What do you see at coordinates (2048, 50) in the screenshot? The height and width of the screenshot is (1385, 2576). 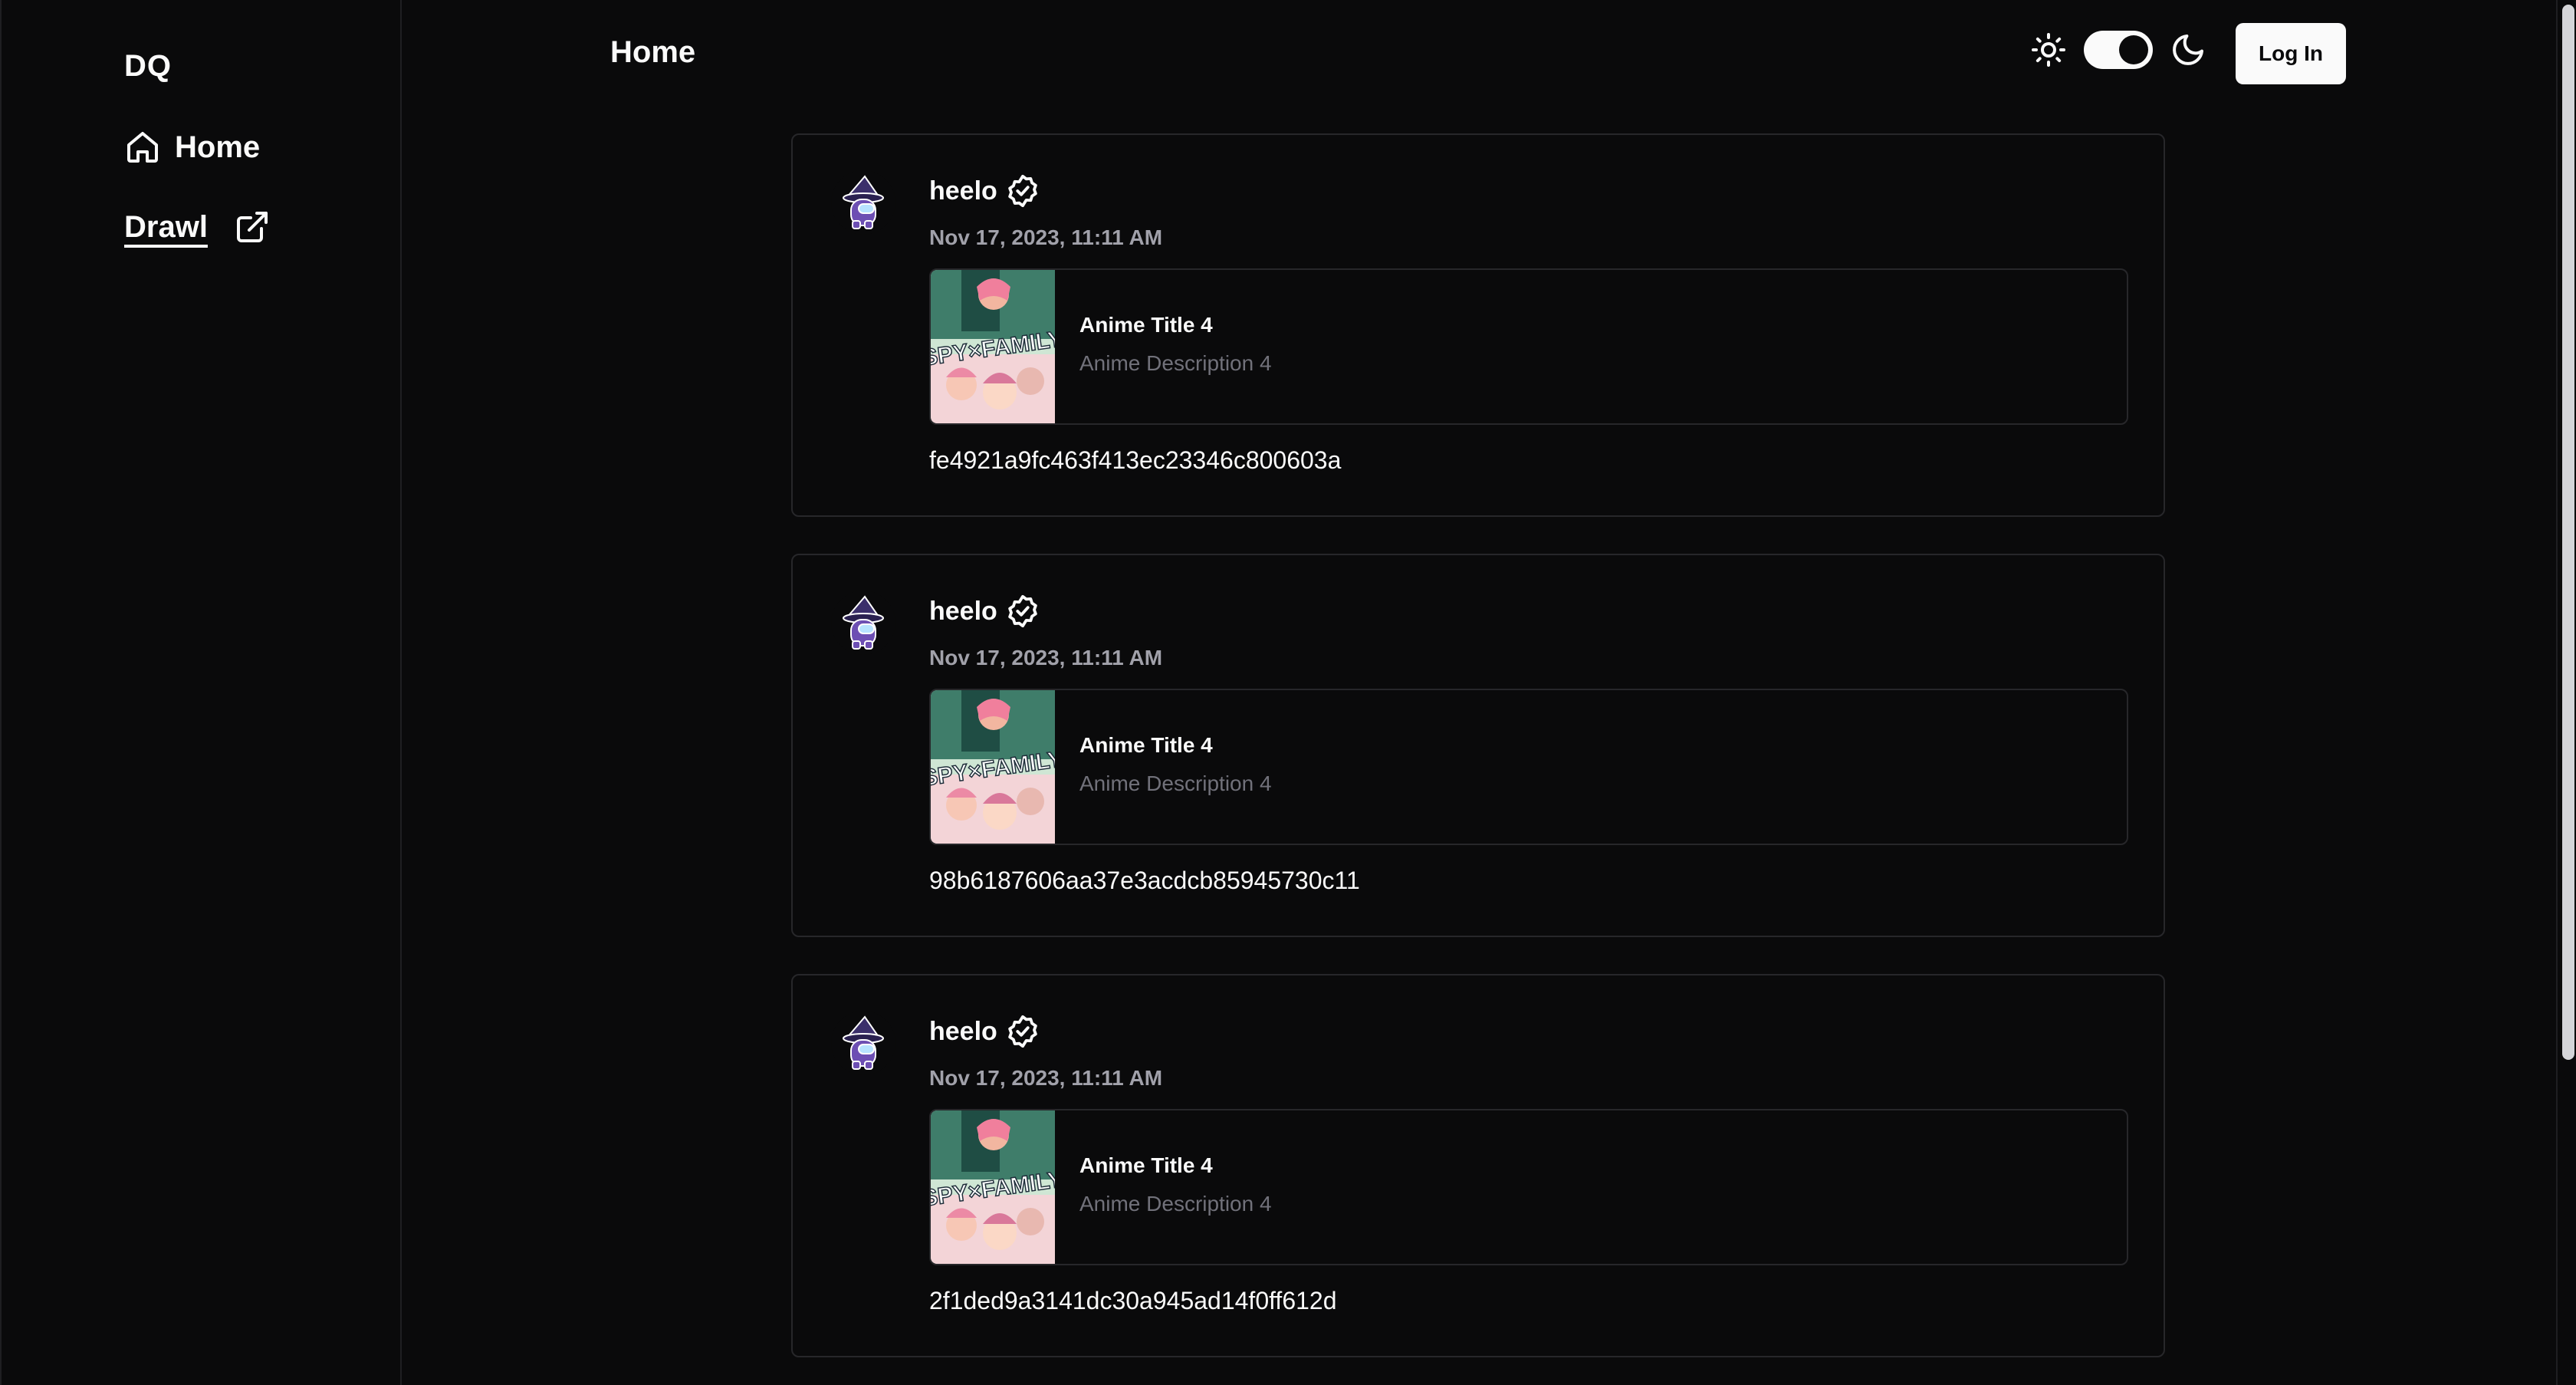 I see `sun-icon` at bounding box center [2048, 50].